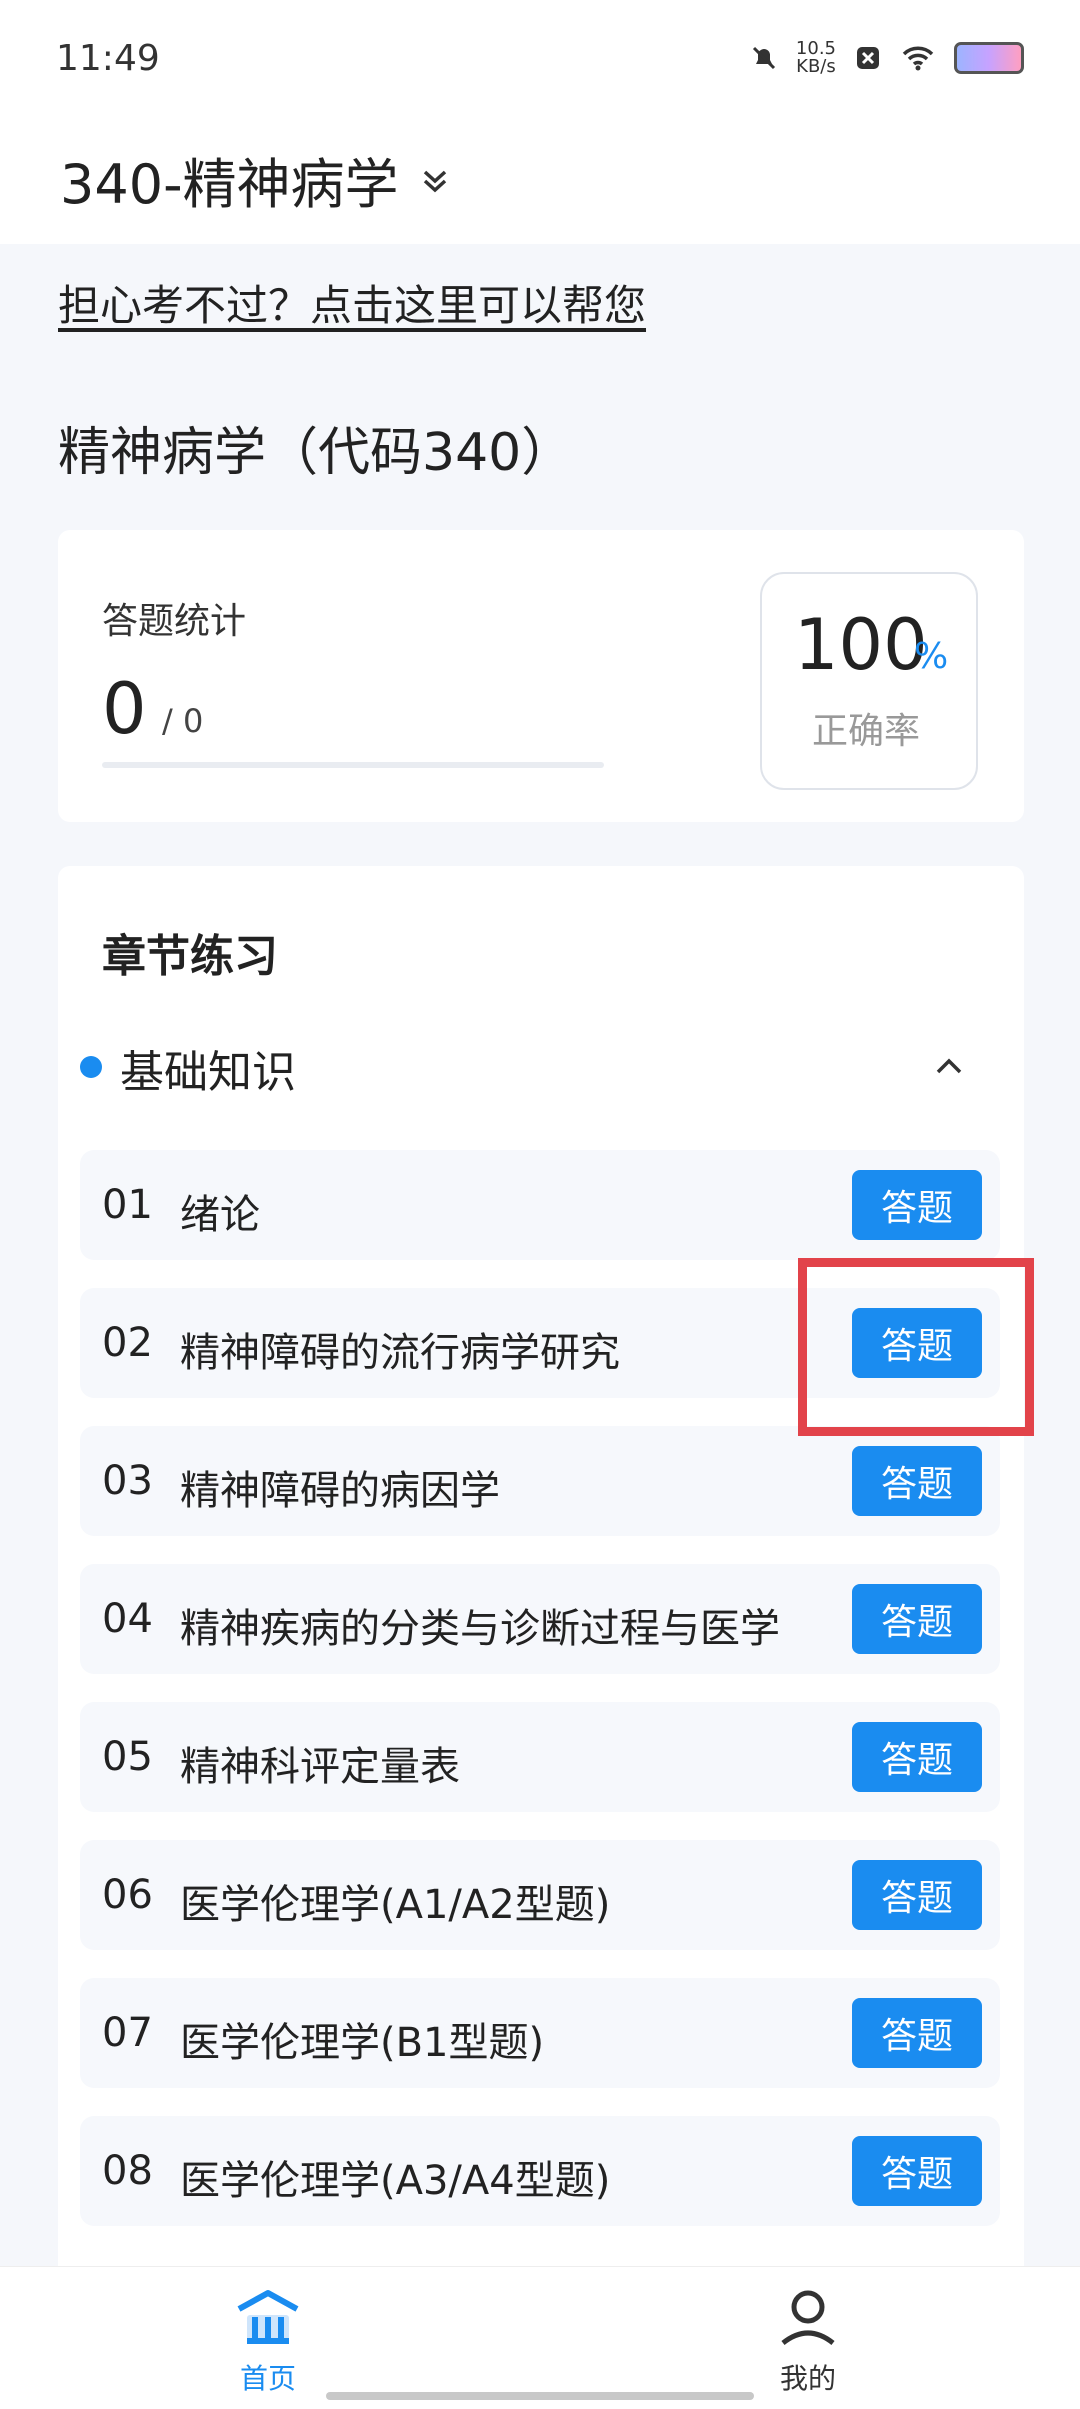  What do you see at coordinates (352, 302) in the screenshot?
I see `help-link: 担心考不过？点击这里可以帮您` at bounding box center [352, 302].